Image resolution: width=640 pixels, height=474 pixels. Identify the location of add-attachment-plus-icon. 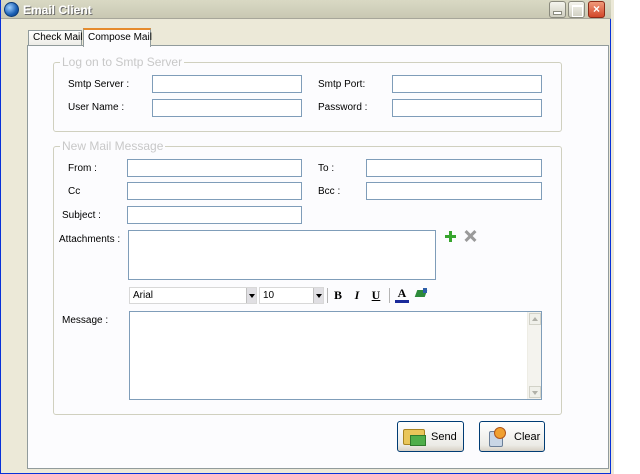
(450, 236).